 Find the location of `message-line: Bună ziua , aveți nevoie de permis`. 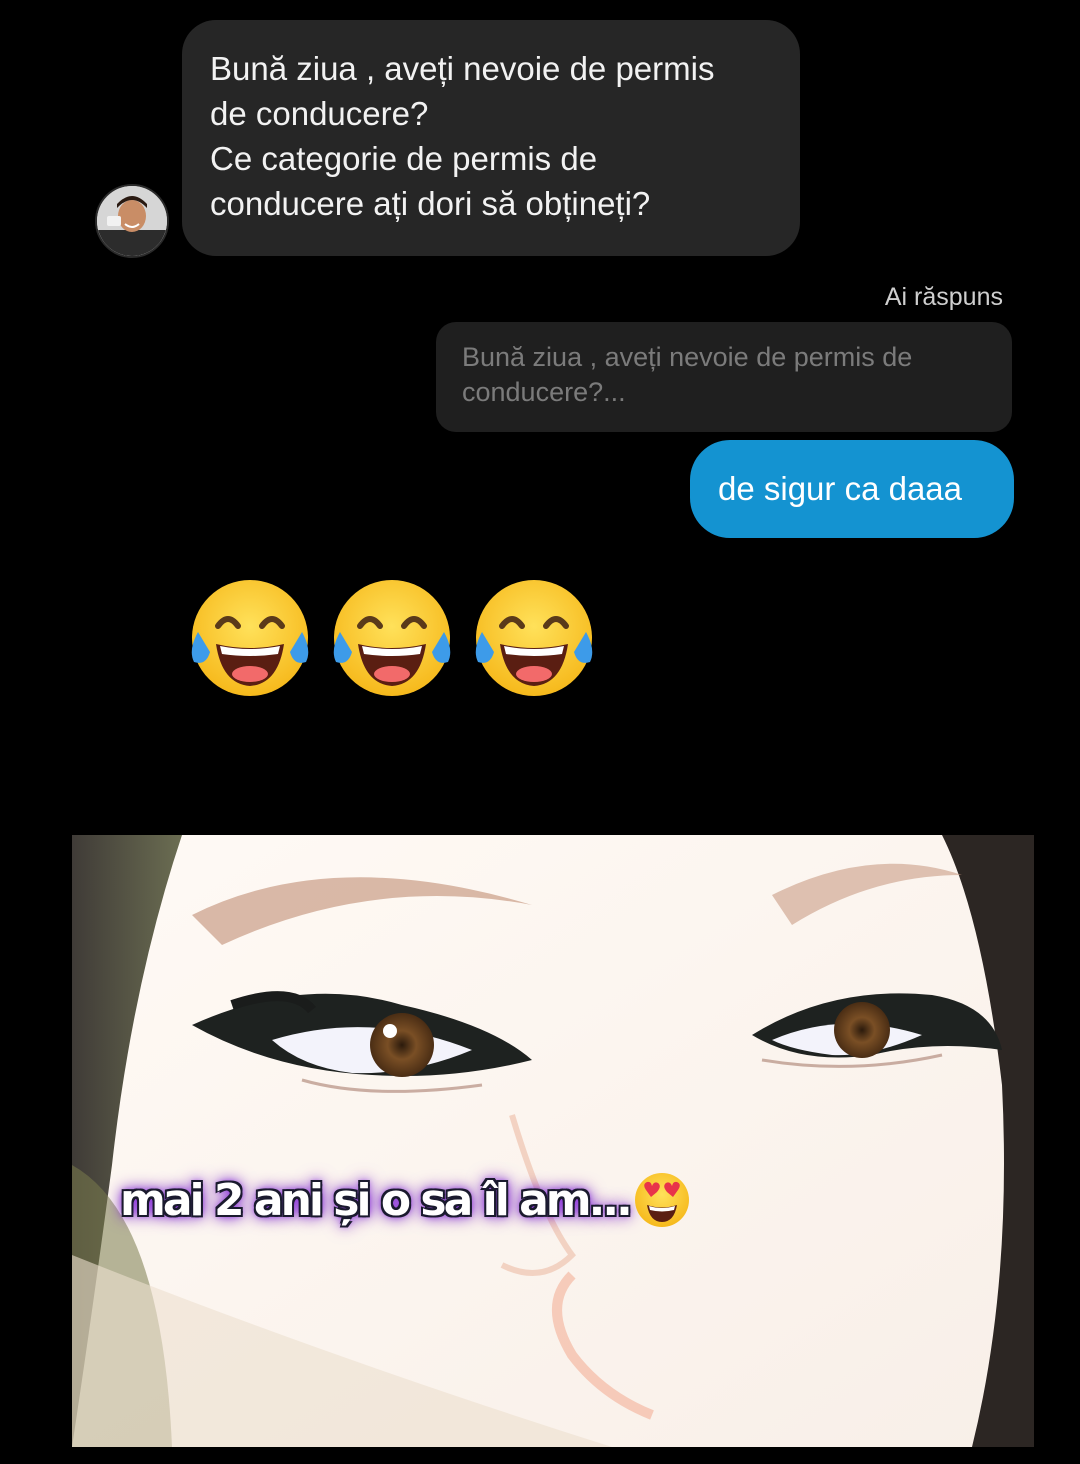

message-line: Bună ziua , aveți nevoie de permis is located at coordinates (462, 68).